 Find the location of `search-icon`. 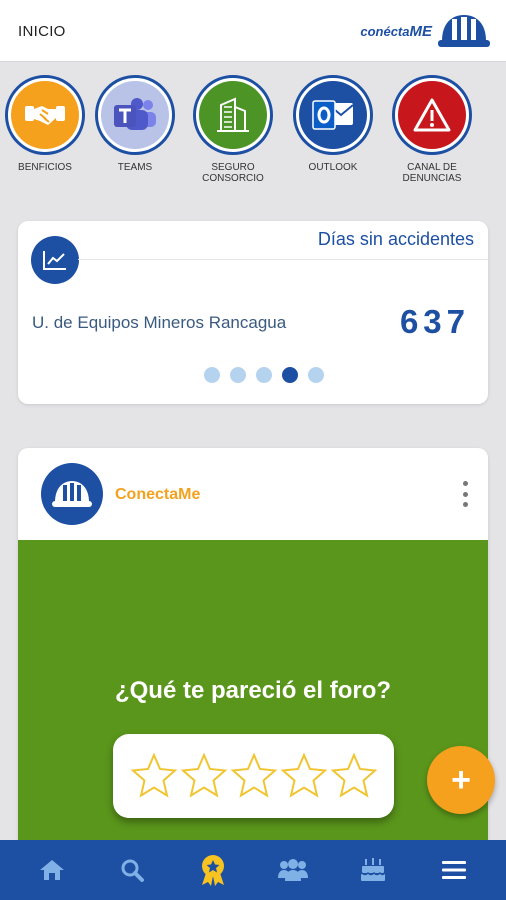

search-icon is located at coordinates (133, 870).